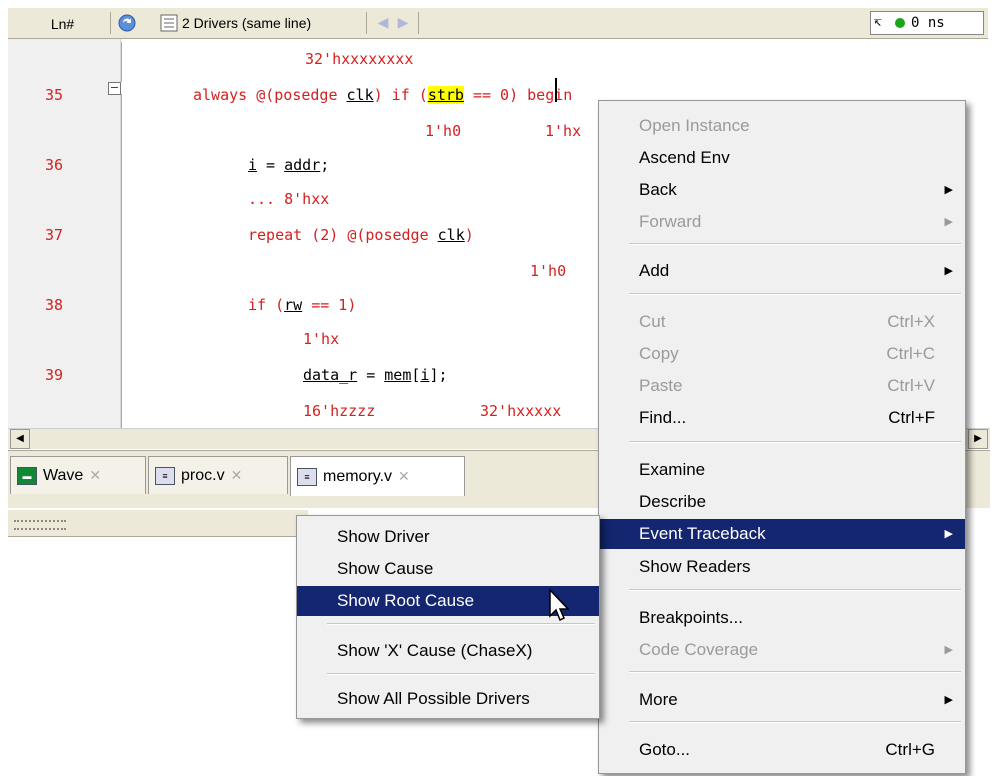 The image size is (994, 776). Describe the element at coordinates (127, 23) in the screenshot. I see `refresh-icon` at that location.